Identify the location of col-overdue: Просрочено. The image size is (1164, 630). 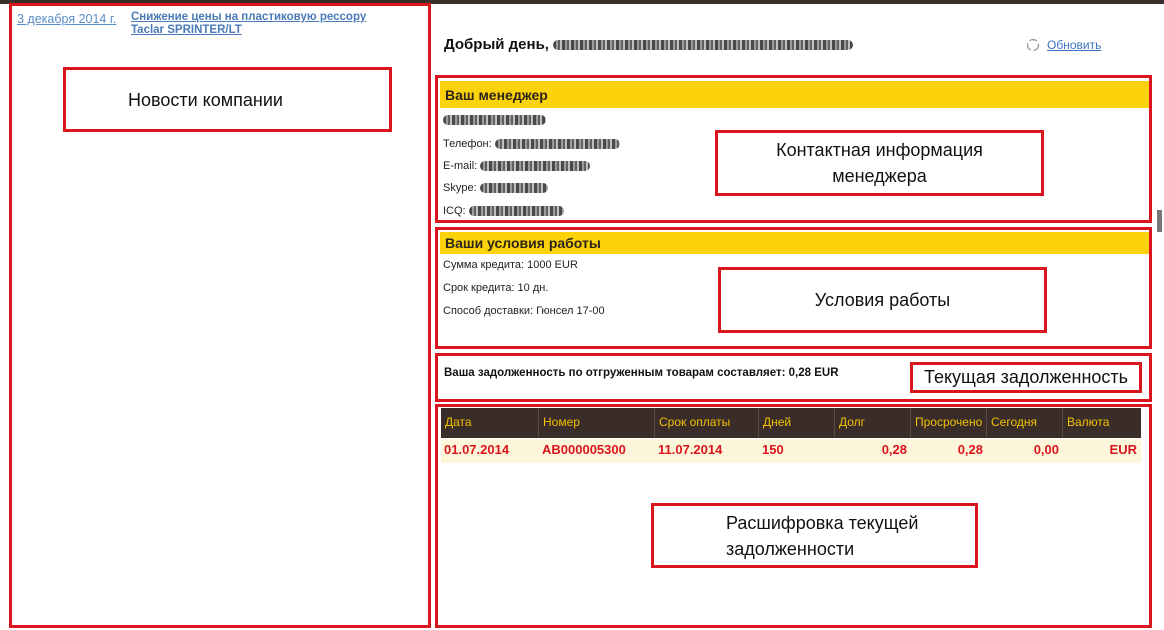
(949, 423).